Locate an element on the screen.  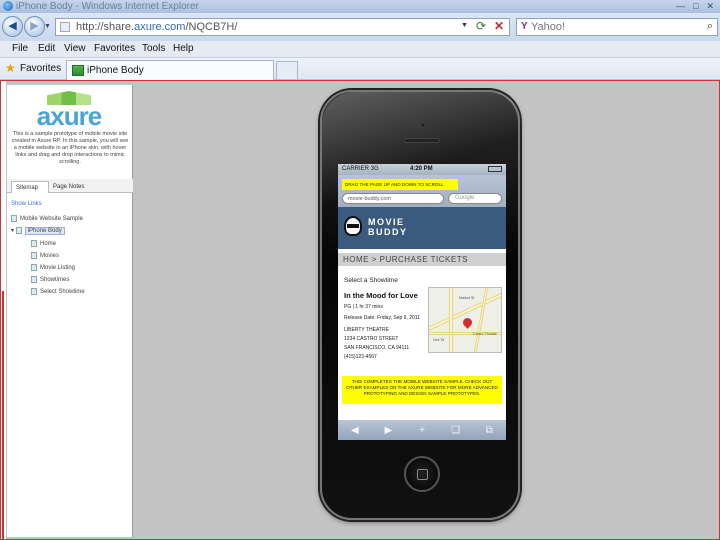
url-path: /NQCB7H/ is located at coordinates (211, 27).